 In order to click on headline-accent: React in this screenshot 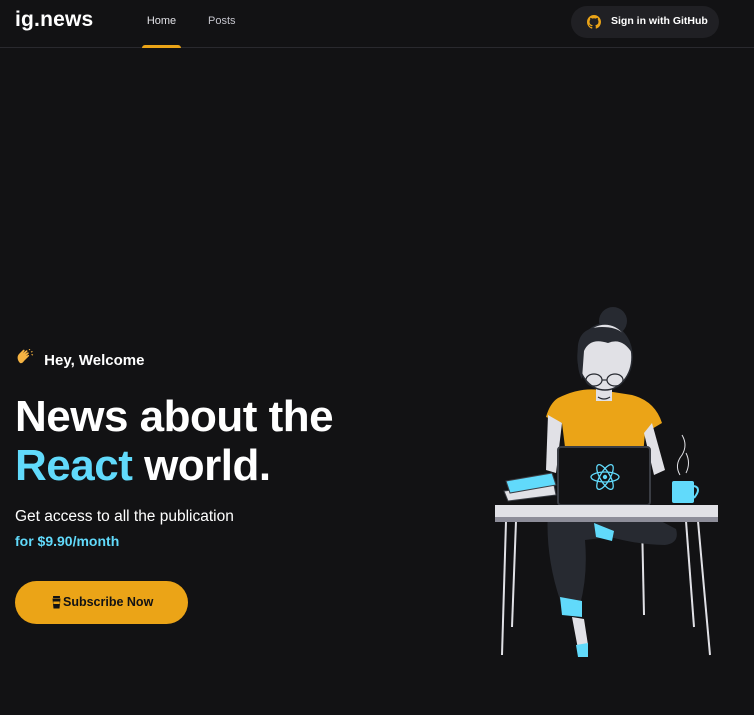, I will do `click(74, 465)`.